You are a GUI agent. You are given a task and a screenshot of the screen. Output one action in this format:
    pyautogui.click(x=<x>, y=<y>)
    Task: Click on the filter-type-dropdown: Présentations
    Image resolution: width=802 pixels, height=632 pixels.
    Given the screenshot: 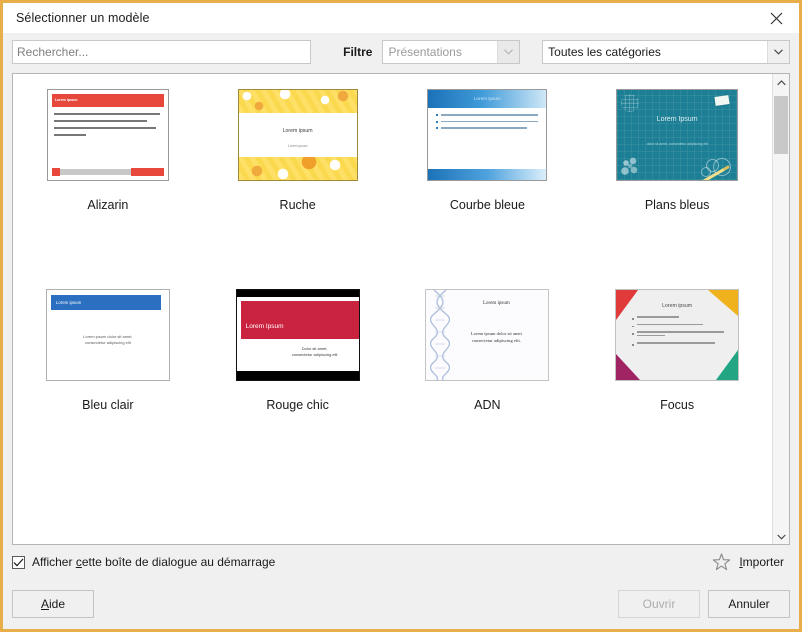 What is the action you would take?
    pyautogui.click(x=451, y=52)
    